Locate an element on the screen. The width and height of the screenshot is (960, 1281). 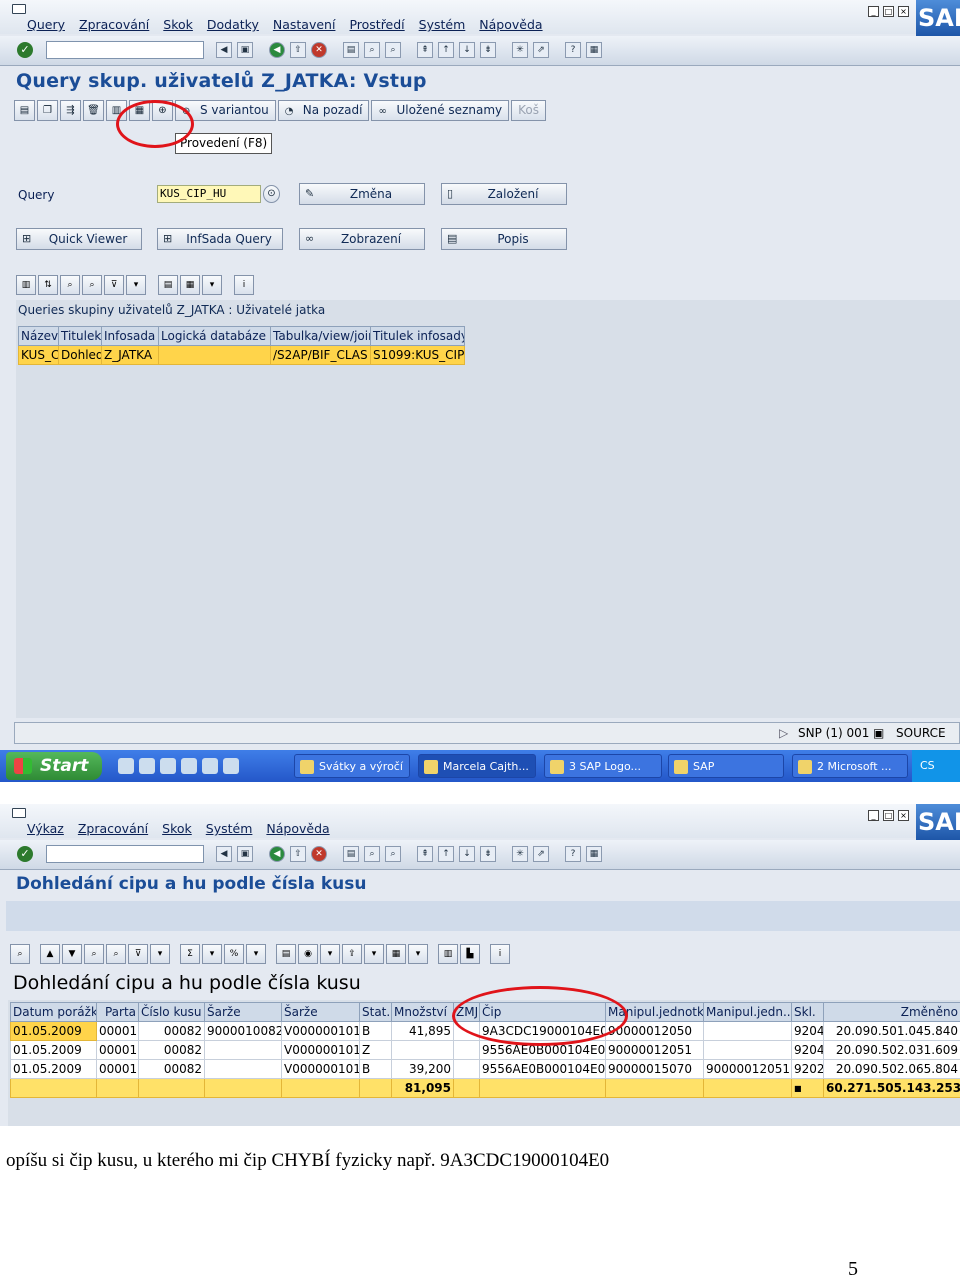
cell-party: 00001 is located at coordinates (118, 1069).